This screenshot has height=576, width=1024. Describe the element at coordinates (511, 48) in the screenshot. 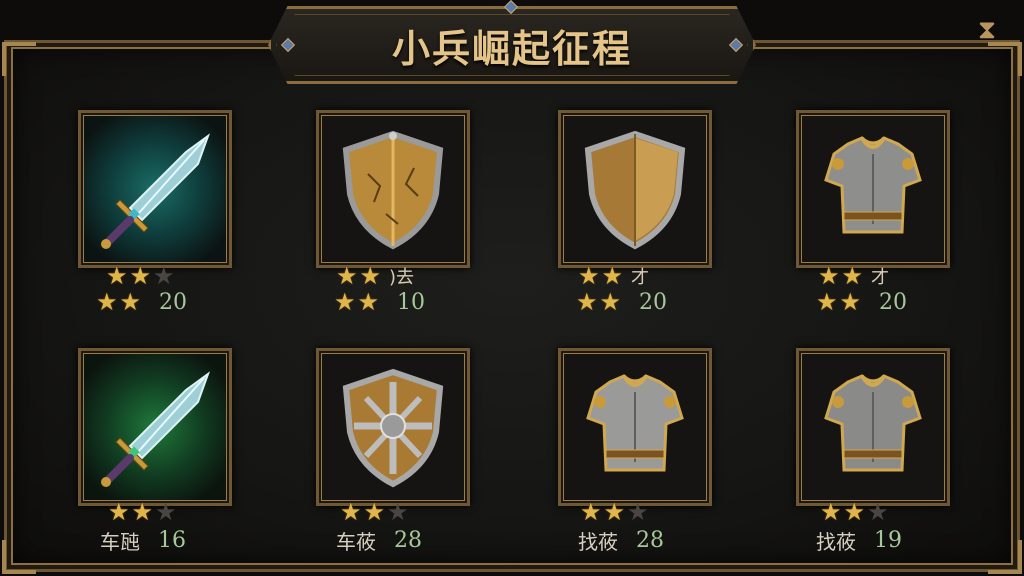

I see `page-title: 小兵崛起征程` at that location.